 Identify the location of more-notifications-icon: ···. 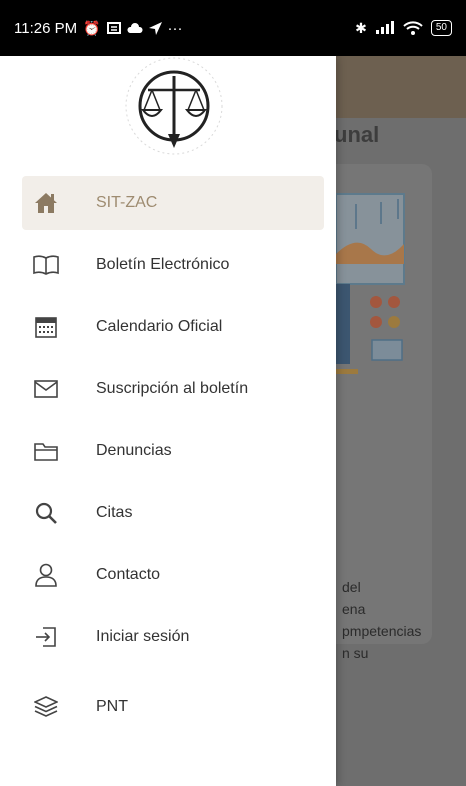
(175, 28).